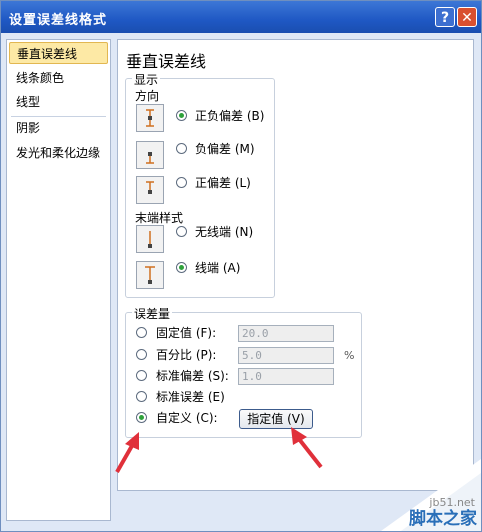 The image size is (482, 532). What do you see at coordinates (218, 268) in the screenshot?
I see `end-style-cap-label: 线端 (A)` at bounding box center [218, 268].